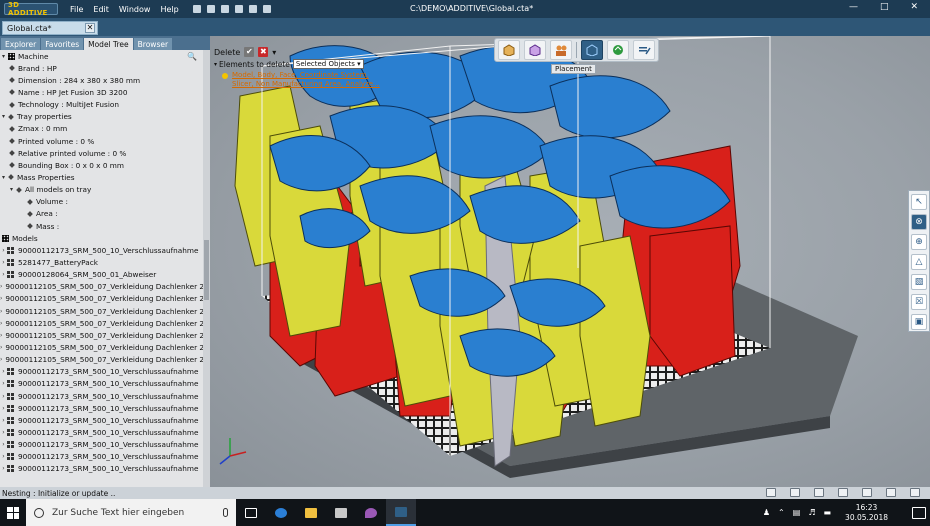 This screenshot has height=526, width=930. Describe the element at coordinates (101, 165) in the screenshot. I see `tree-prop: Bounding Box : 0 x 0 x 0 mm` at that location.